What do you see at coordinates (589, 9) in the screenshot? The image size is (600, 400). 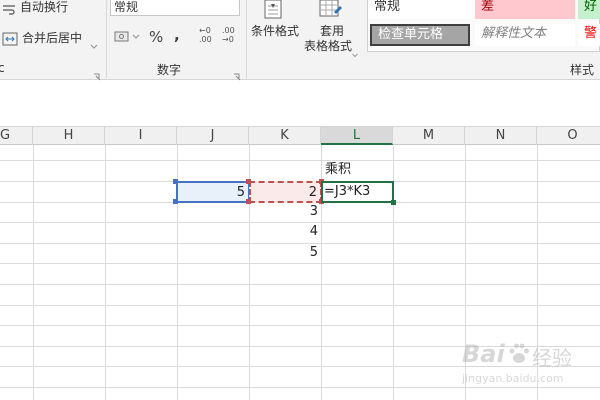 I see `style-good: 好` at bounding box center [589, 9].